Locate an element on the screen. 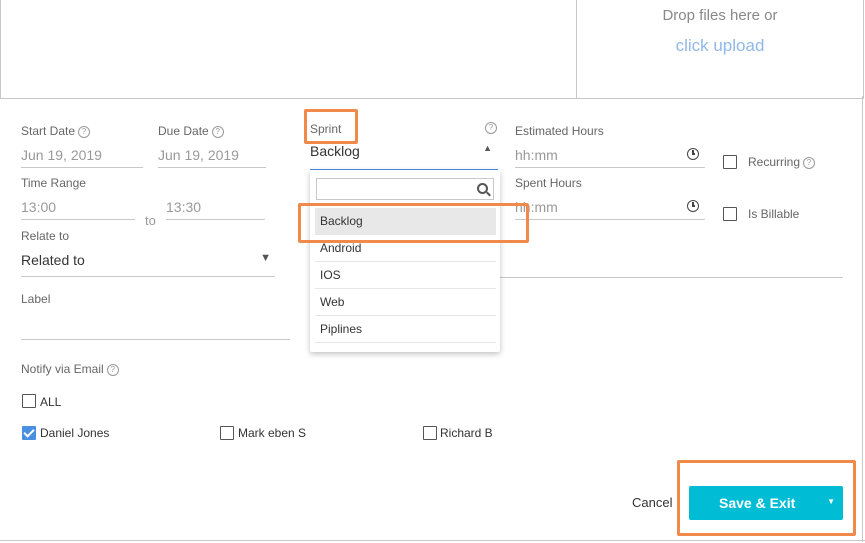 The image size is (865, 543). search-icon-handle is located at coordinates (488, 194).